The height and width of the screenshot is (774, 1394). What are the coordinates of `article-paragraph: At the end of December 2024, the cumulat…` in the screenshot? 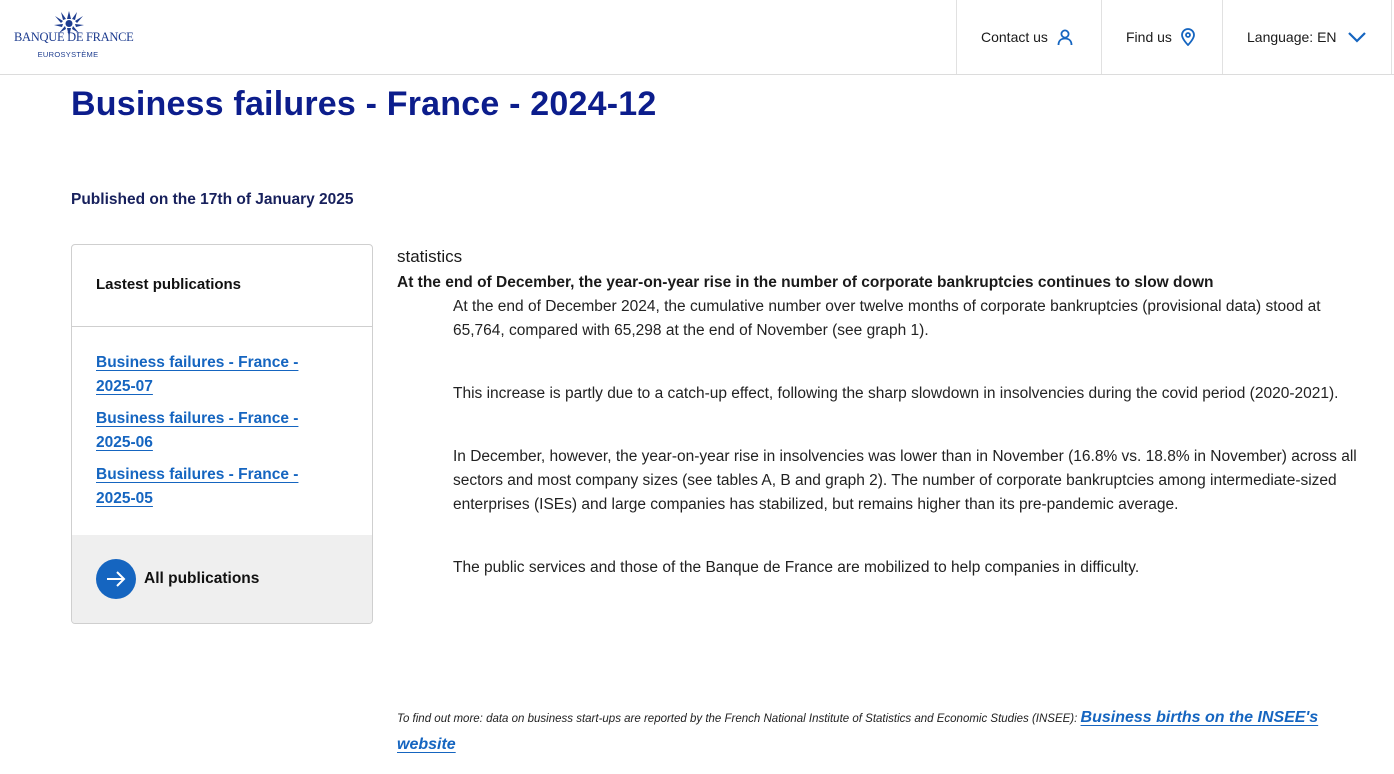 It's located at (887, 318).